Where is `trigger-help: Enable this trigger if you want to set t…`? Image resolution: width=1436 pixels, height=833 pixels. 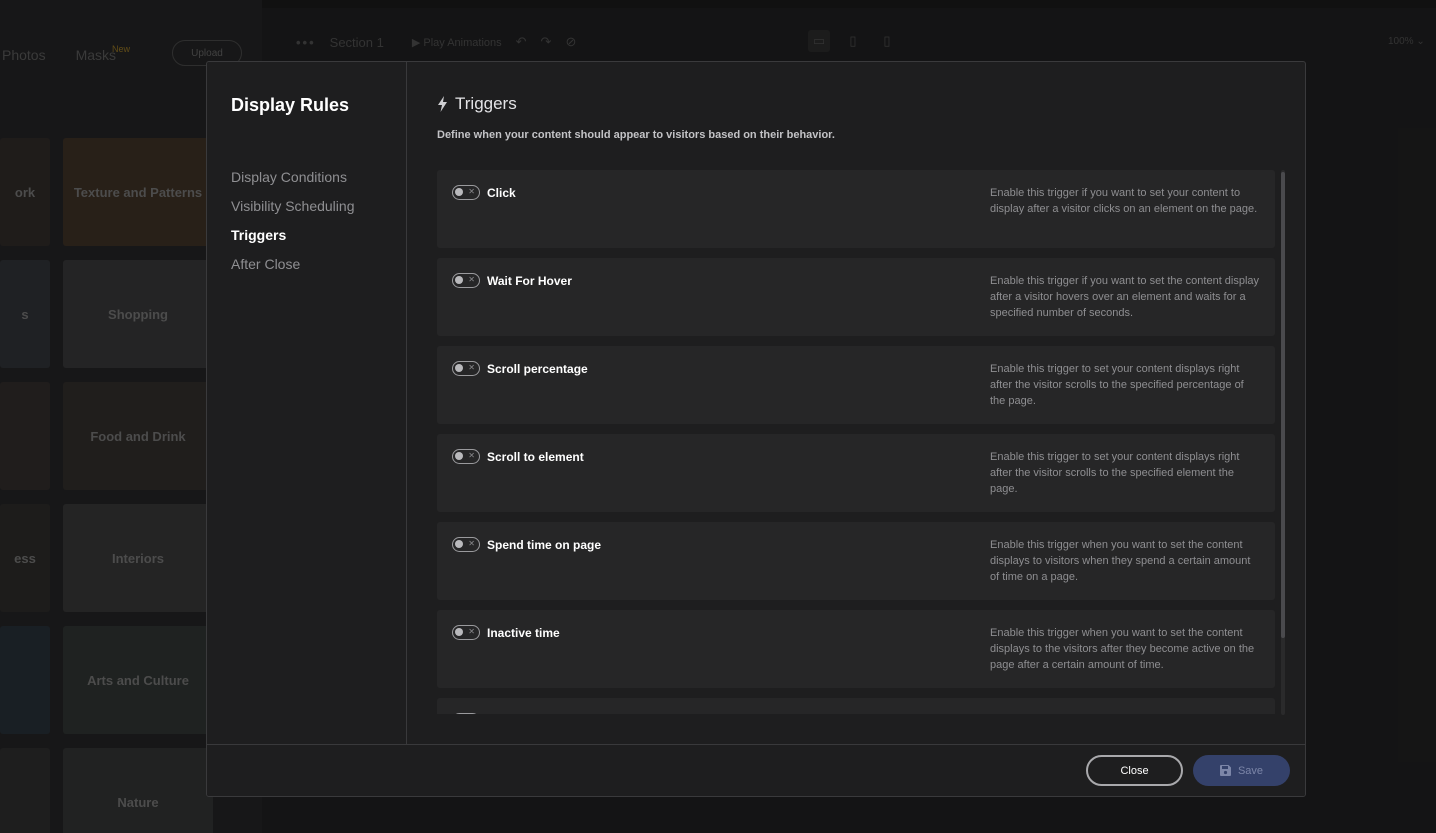
trigger-help: Enable this trigger if you want to set t… is located at coordinates (1125, 297).